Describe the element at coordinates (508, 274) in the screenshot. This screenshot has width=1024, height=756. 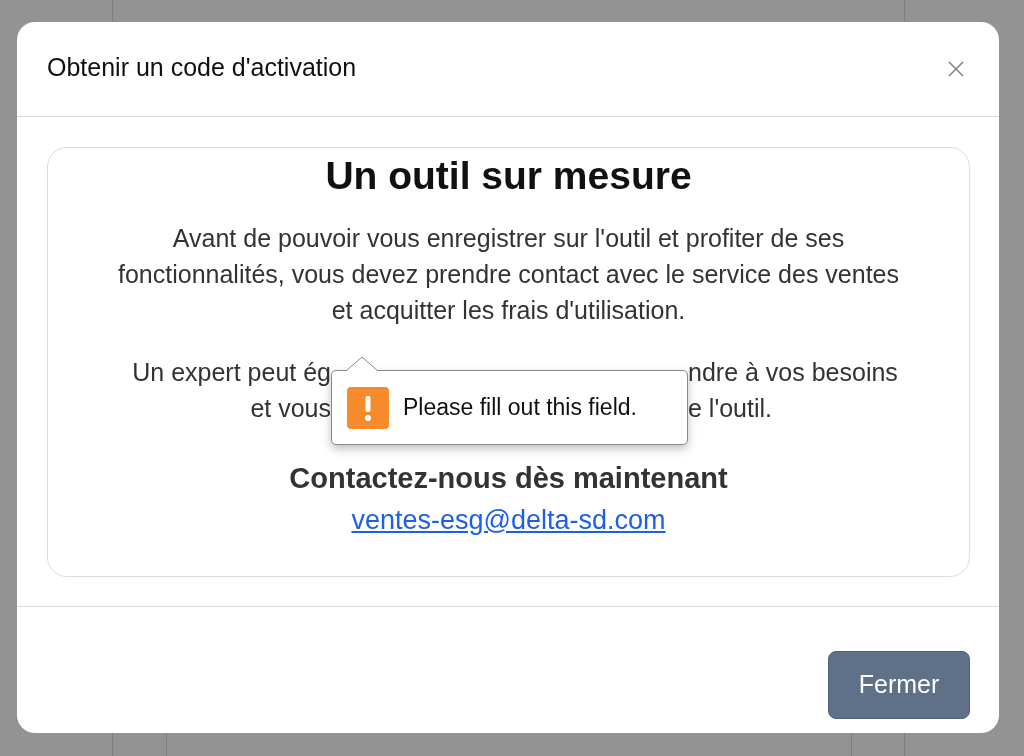
I see `card-paragraph: Avant de pouvoir vous enregistrer sur l'outil et profiter de ses fonctionnalités, vous devez prendre contact avec le service des ventes et acquitter les frais d'utilisation.` at that location.